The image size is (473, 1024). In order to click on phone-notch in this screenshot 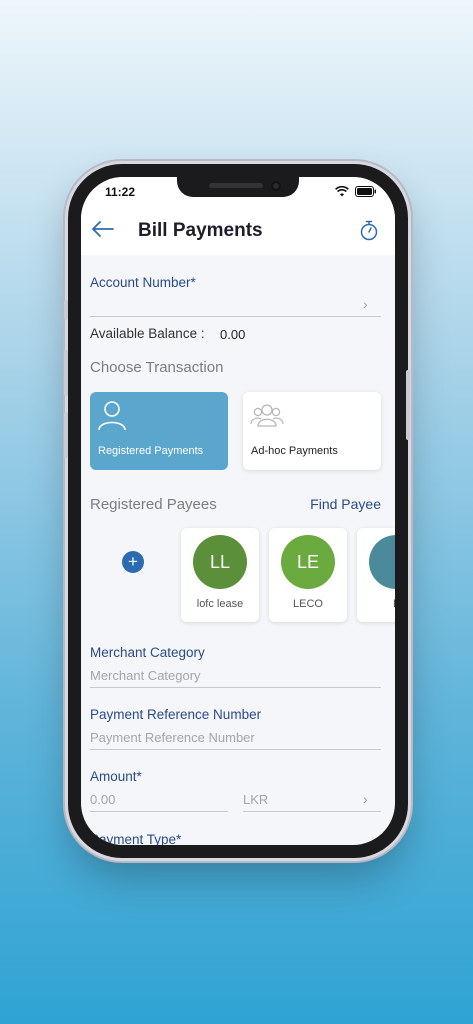, I will do `click(238, 187)`.